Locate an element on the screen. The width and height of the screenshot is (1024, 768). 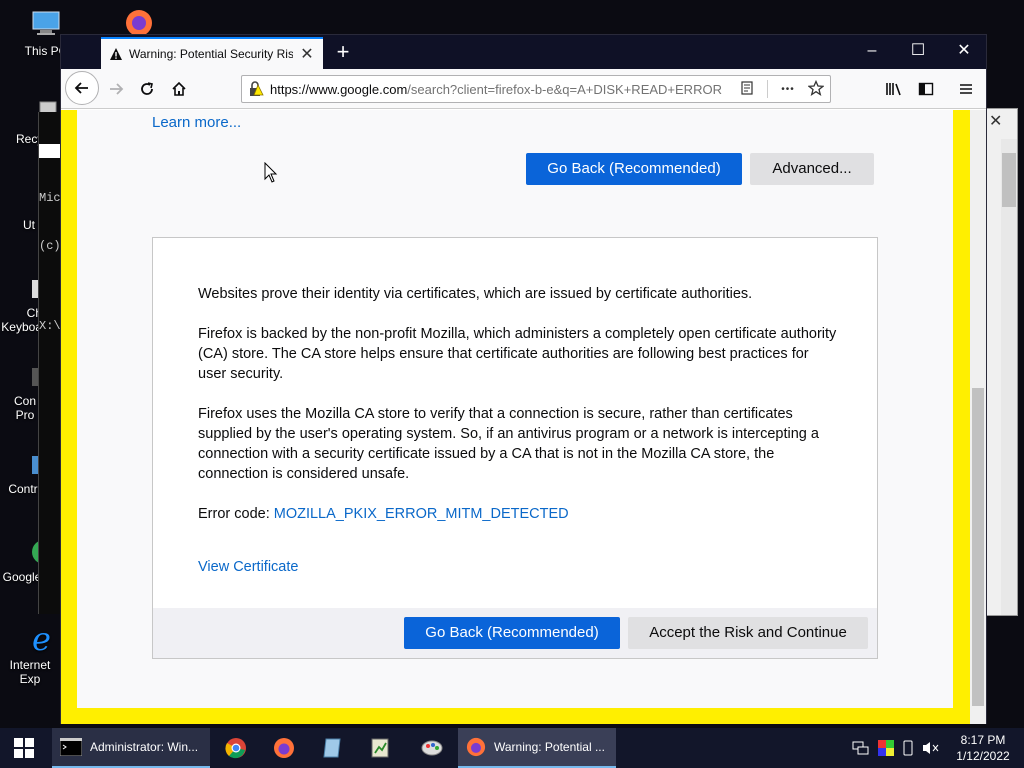
error-code-link: MOZILLA_PKIX_ERROR_MITM_DETECTED is located at coordinates (421, 514).